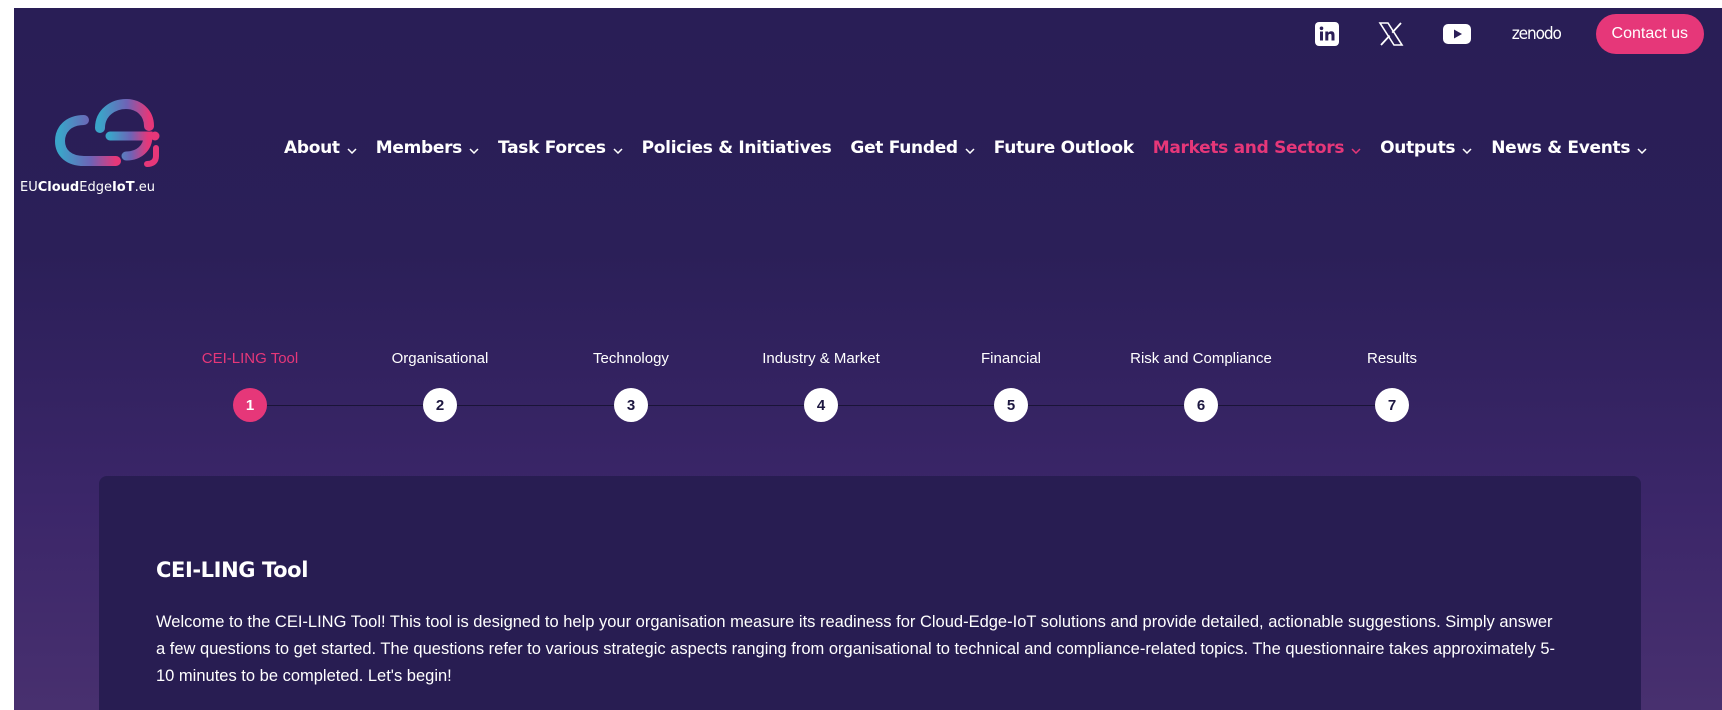 This screenshot has width=1722, height=710. I want to click on step-financial: Financial 5, so click(1011, 385).